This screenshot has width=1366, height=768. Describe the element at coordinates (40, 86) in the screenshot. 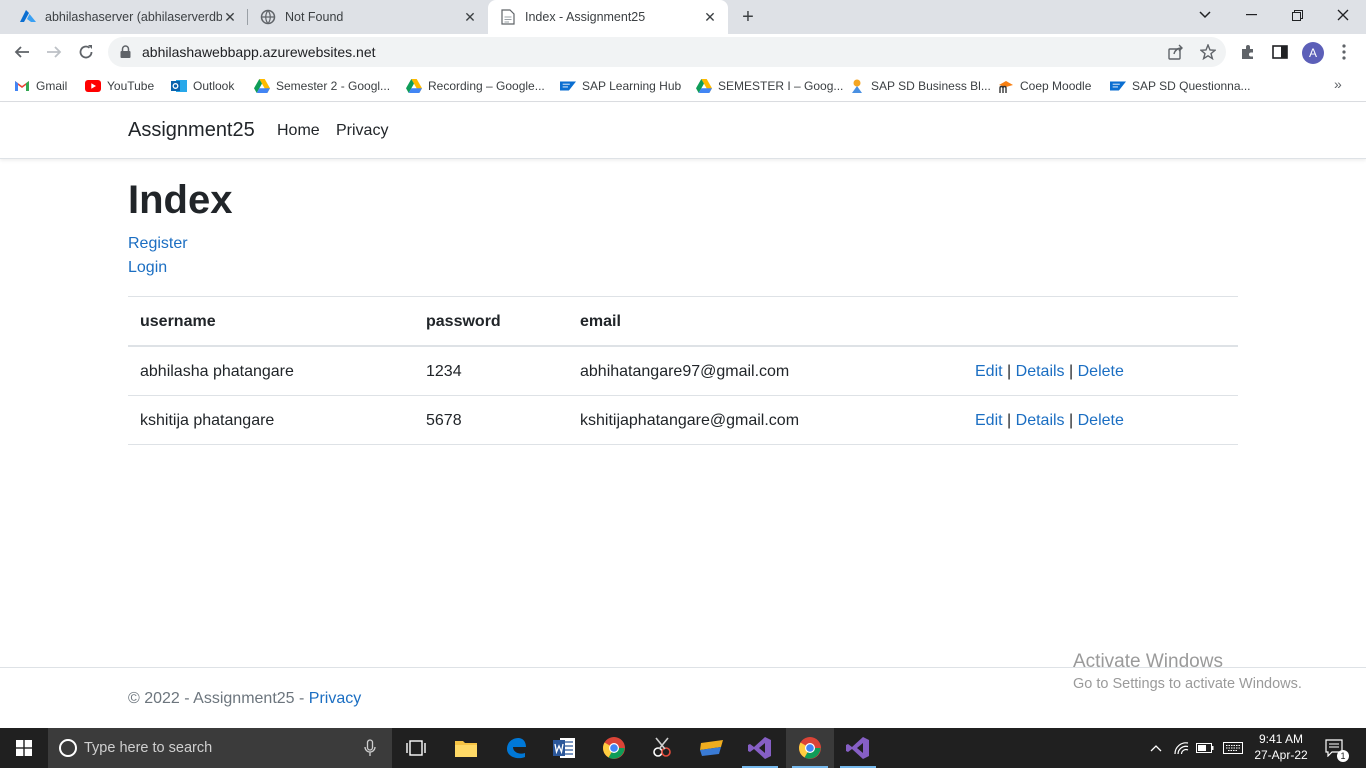

I see `bookmark-gmail: Gmail` at that location.